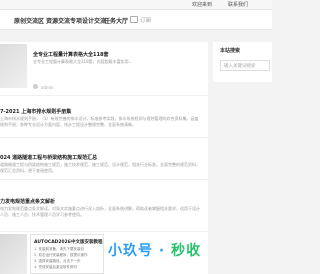  I want to click on card-line: 3. 选择安装路径，点击下一步, so click(57, 261).